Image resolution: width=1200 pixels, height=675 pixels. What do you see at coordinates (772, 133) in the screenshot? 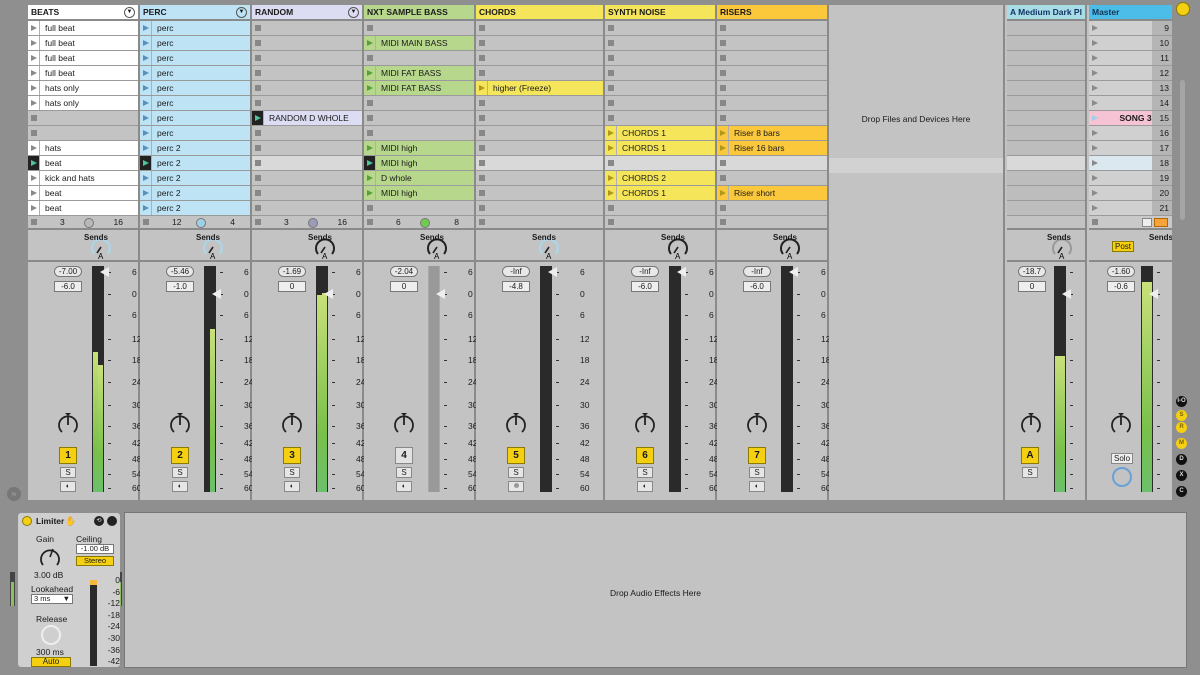
I see `clip-slot: Riser 8 bars` at bounding box center [772, 133].